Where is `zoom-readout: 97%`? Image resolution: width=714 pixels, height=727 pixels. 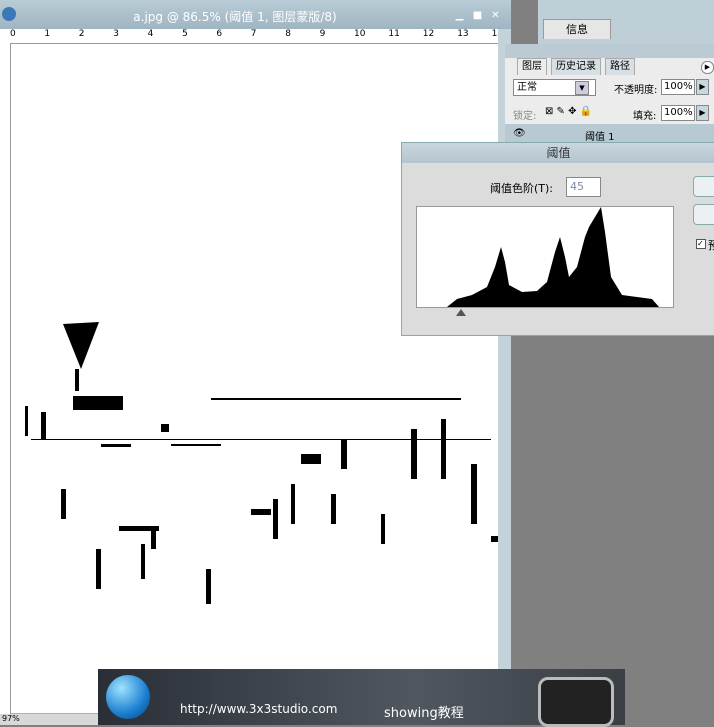 zoom-readout: 97% is located at coordinates (11, 718).